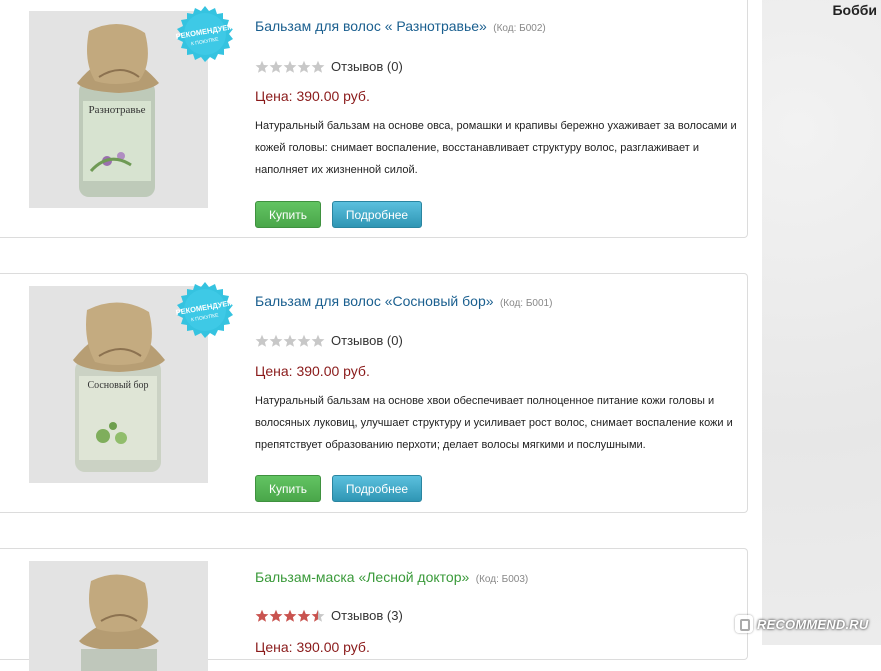 This screenshot has height=671, width=881. I want to click on bottle-label: Сосновый бор, so click(117, 385).